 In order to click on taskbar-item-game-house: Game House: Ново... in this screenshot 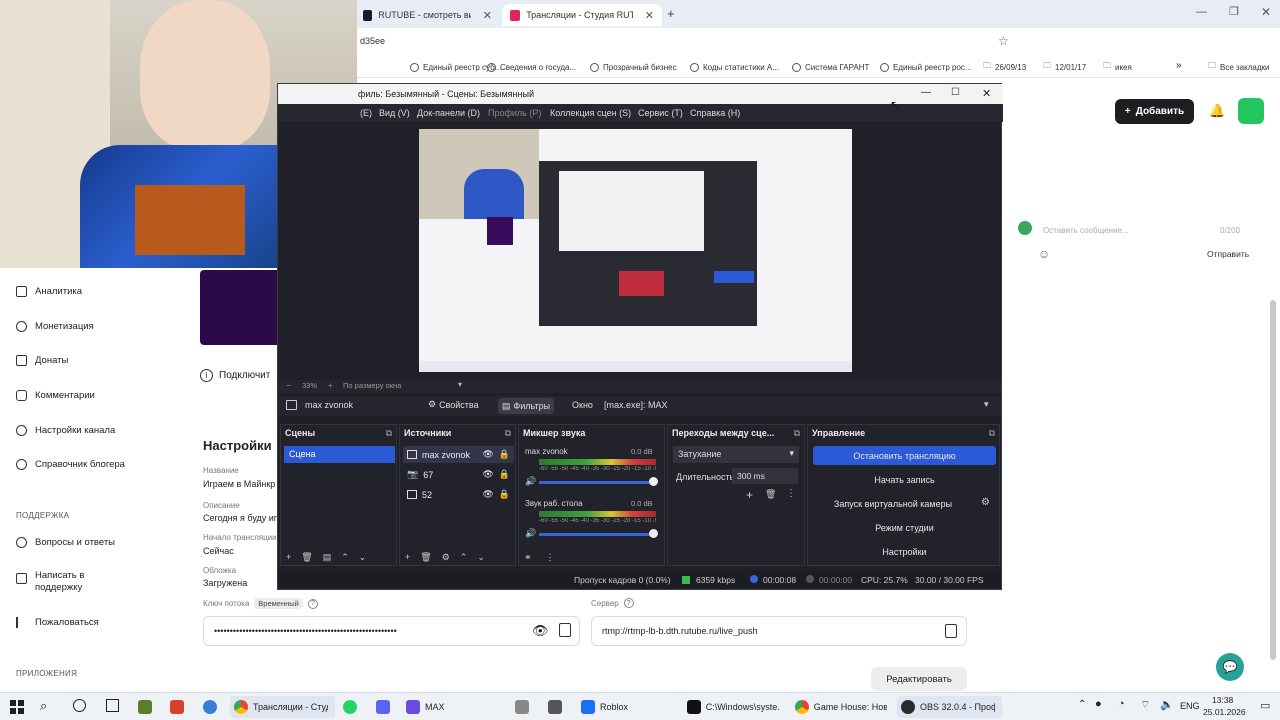, I will do `click(841, 707)`.